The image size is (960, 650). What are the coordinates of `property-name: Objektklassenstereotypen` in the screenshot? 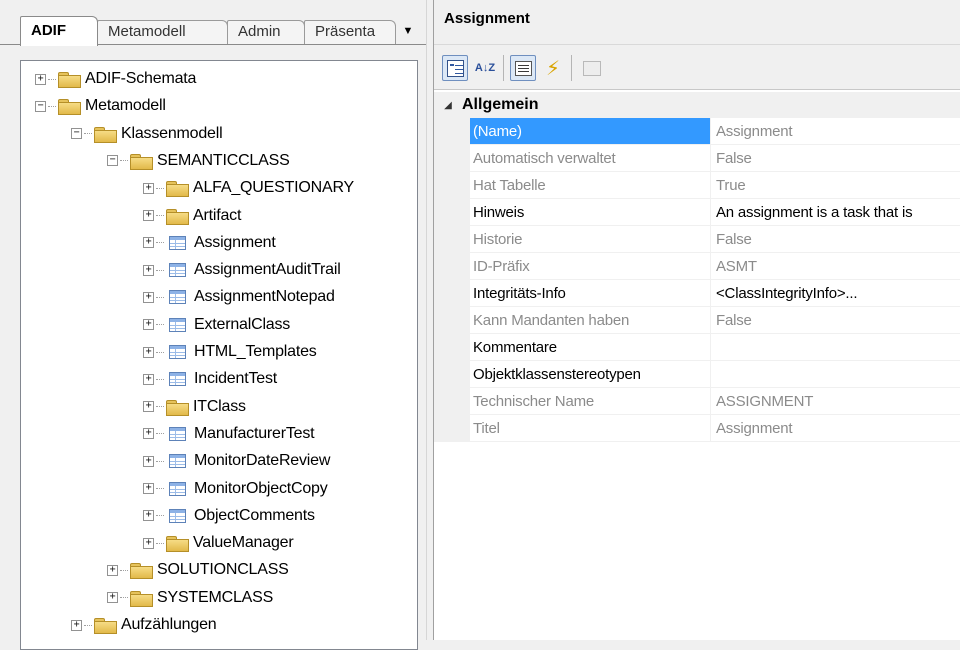 It's located at (590, 374).